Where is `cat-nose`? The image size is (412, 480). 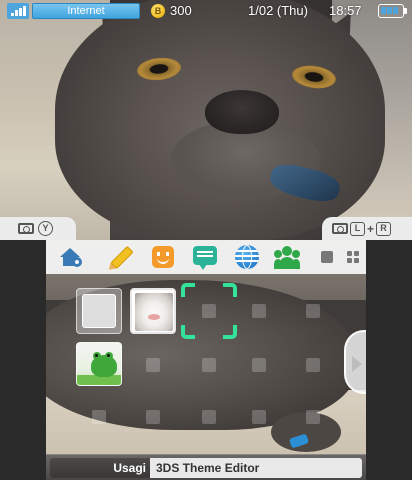 cat-nose is located at coordinates (242, 112).